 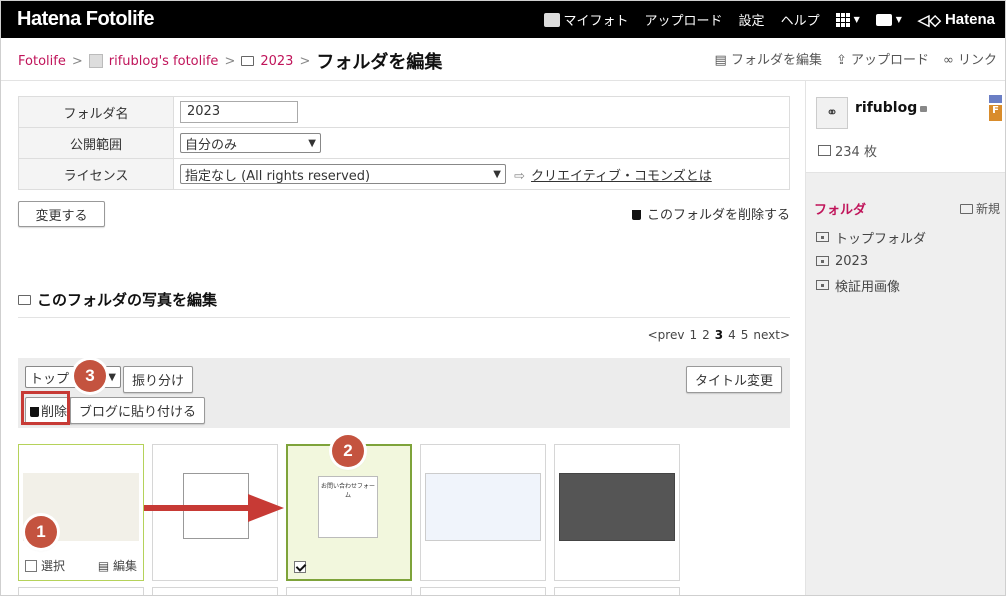 What do you see at coordinates (684, 19) in the screenshot?
I see `upload-link: アップロード` at bounding box center [684, 19].